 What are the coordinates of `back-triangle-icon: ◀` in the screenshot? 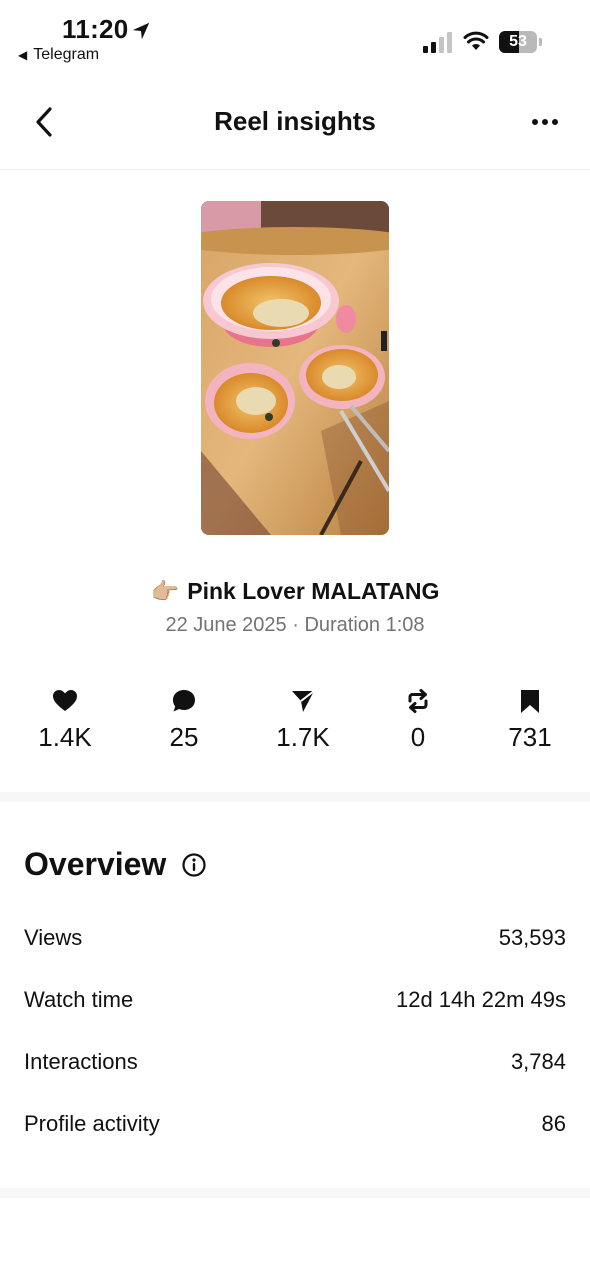 It's located at (23, 55).